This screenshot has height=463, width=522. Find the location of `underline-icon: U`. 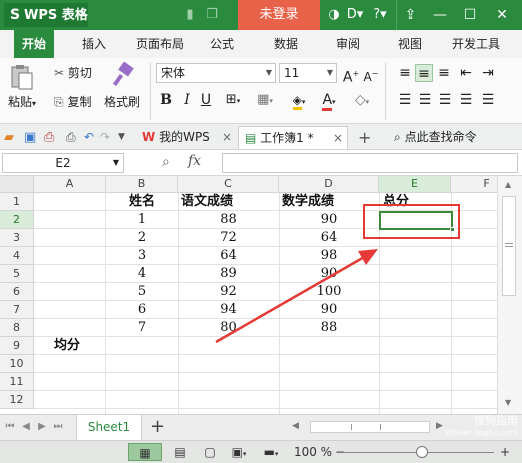

underline-icon: U is located at coordinates (206, 100).